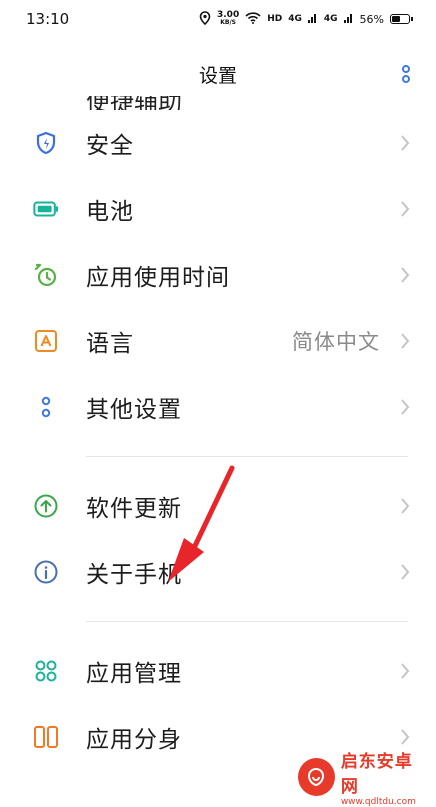 The image size is (436, 807). Describe the element at coordinates (218, 143) in the screenshot. I see `settings-item-security: 安全` at that location.